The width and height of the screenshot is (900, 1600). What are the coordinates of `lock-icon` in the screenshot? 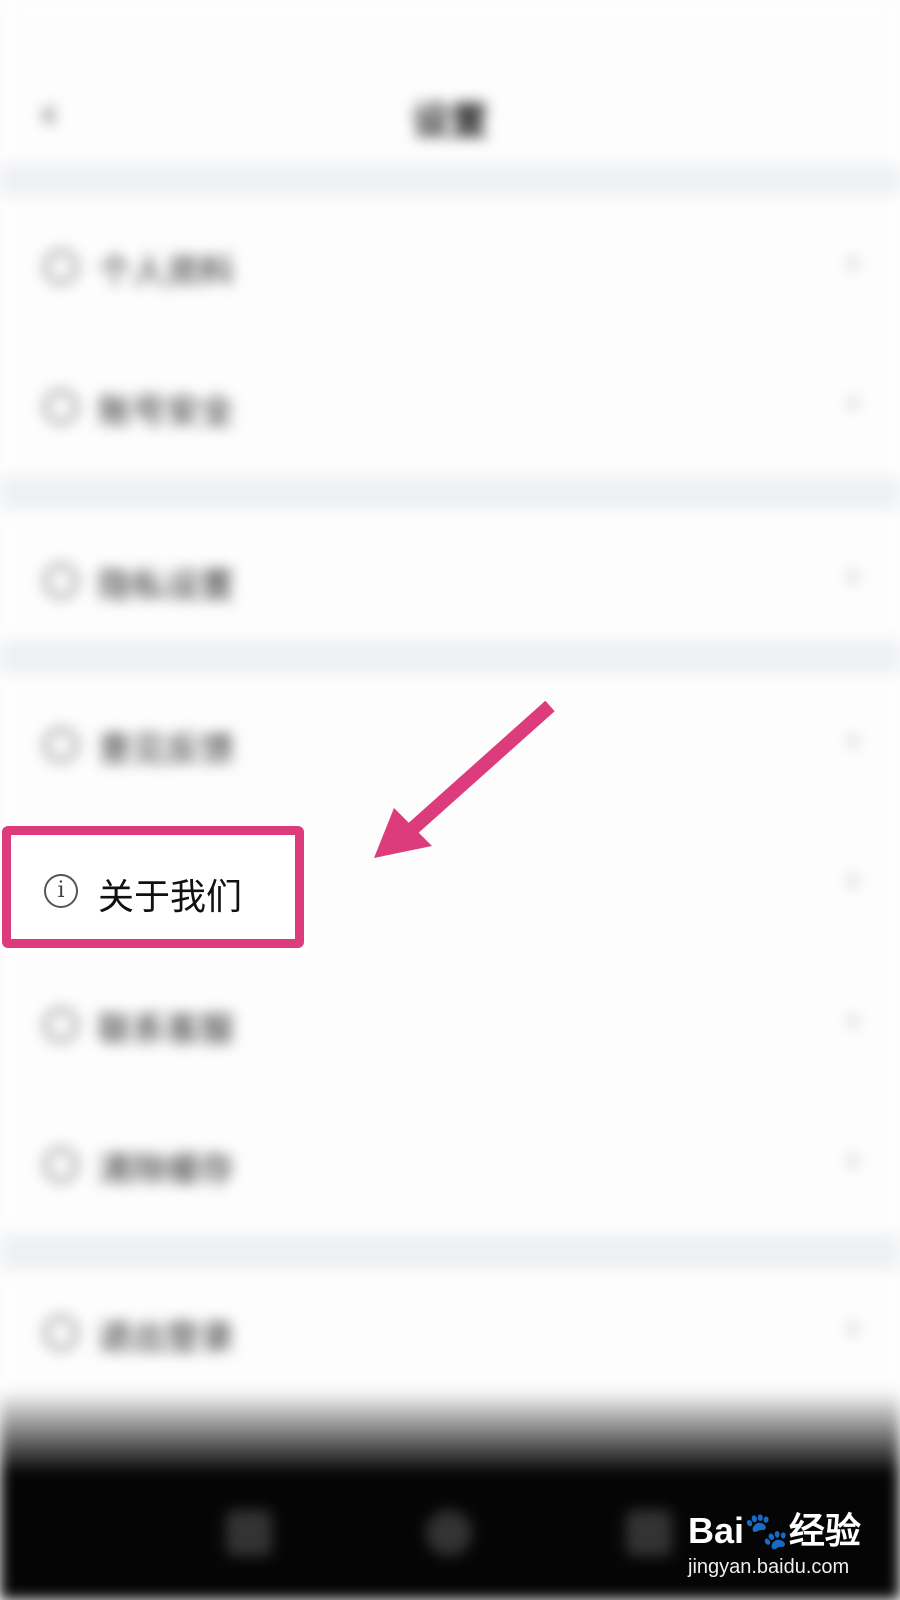 It's located at (61, 407).